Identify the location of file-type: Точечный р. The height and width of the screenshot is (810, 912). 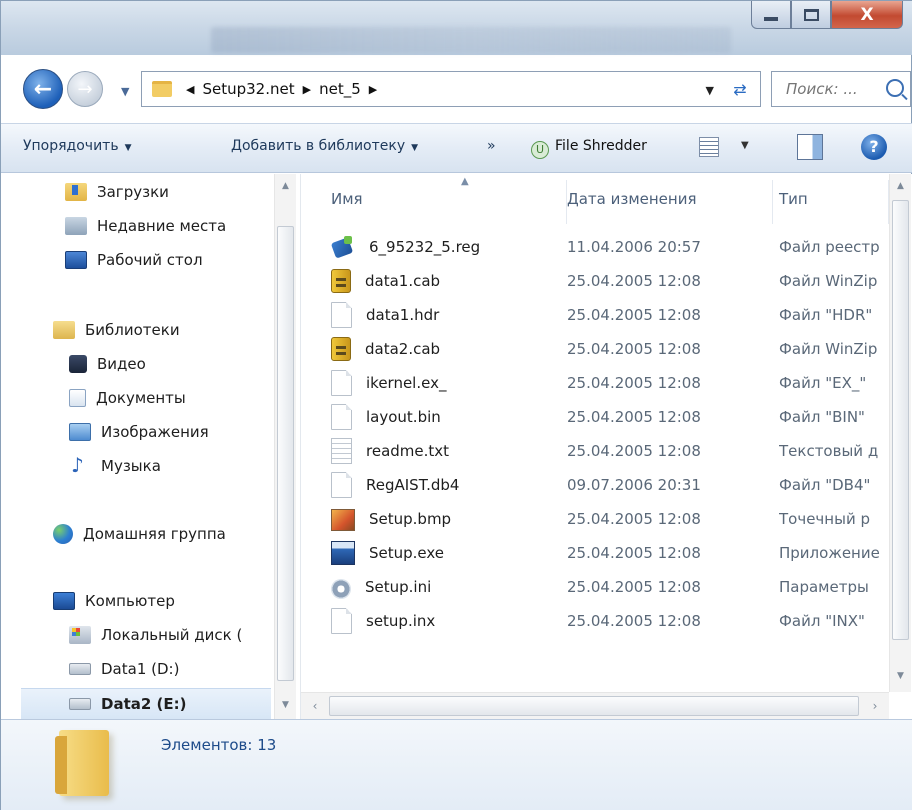
(824, 519).